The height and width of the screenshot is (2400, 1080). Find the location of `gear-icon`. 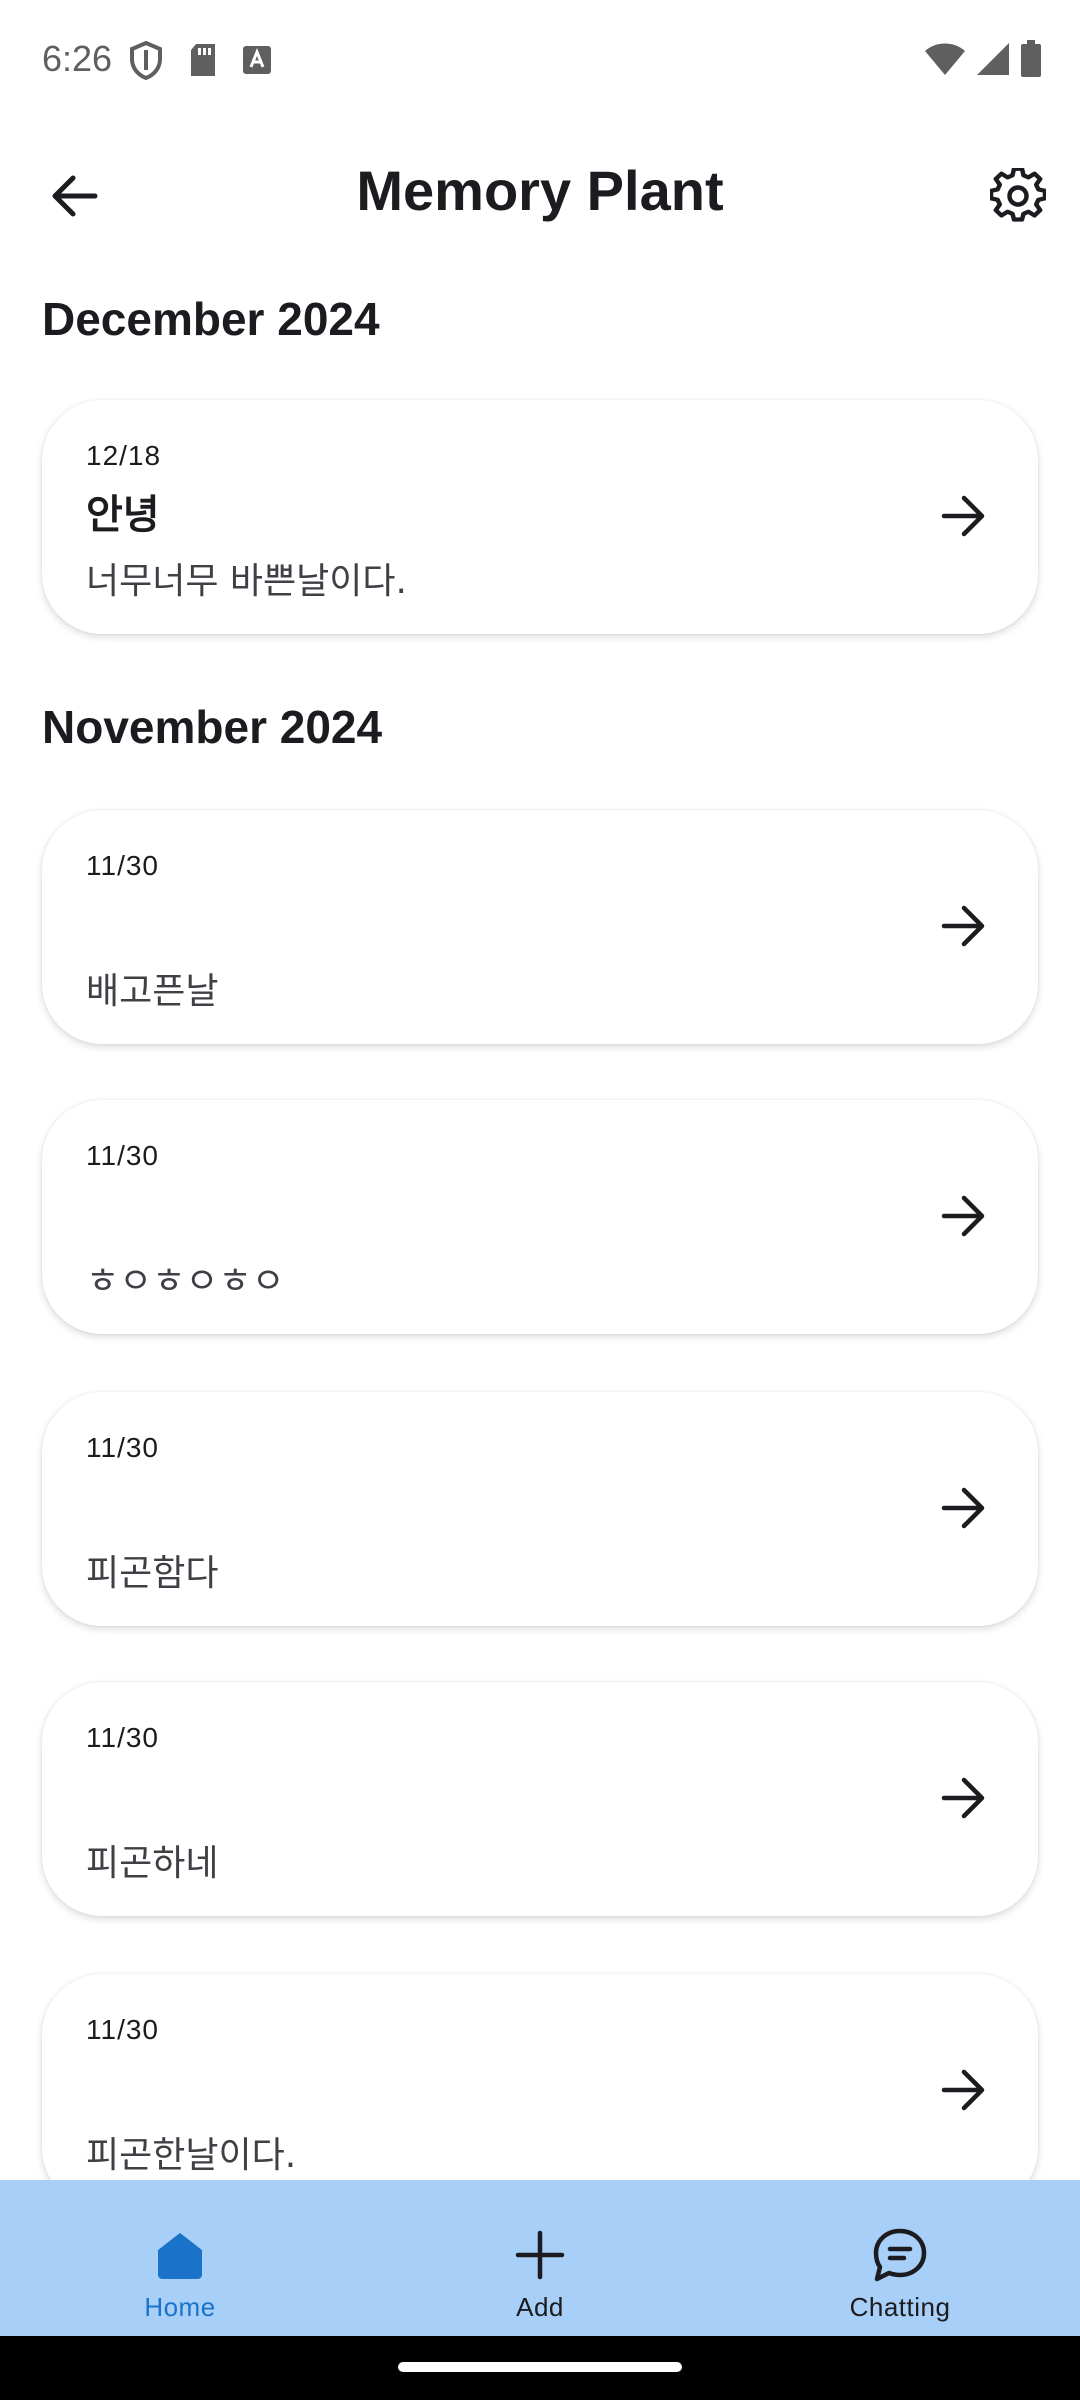

gear-icon is located at coordinates (1018, 197).